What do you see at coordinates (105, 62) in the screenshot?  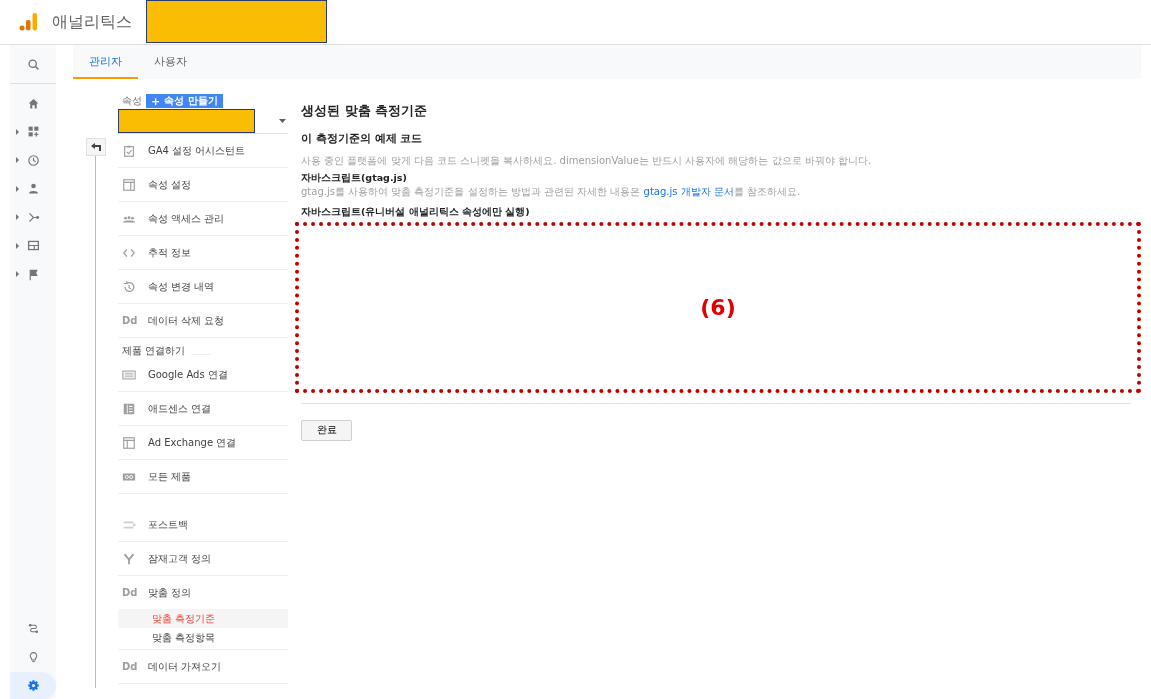 I see `tab: 관리자` at bounding box center [105, 62].